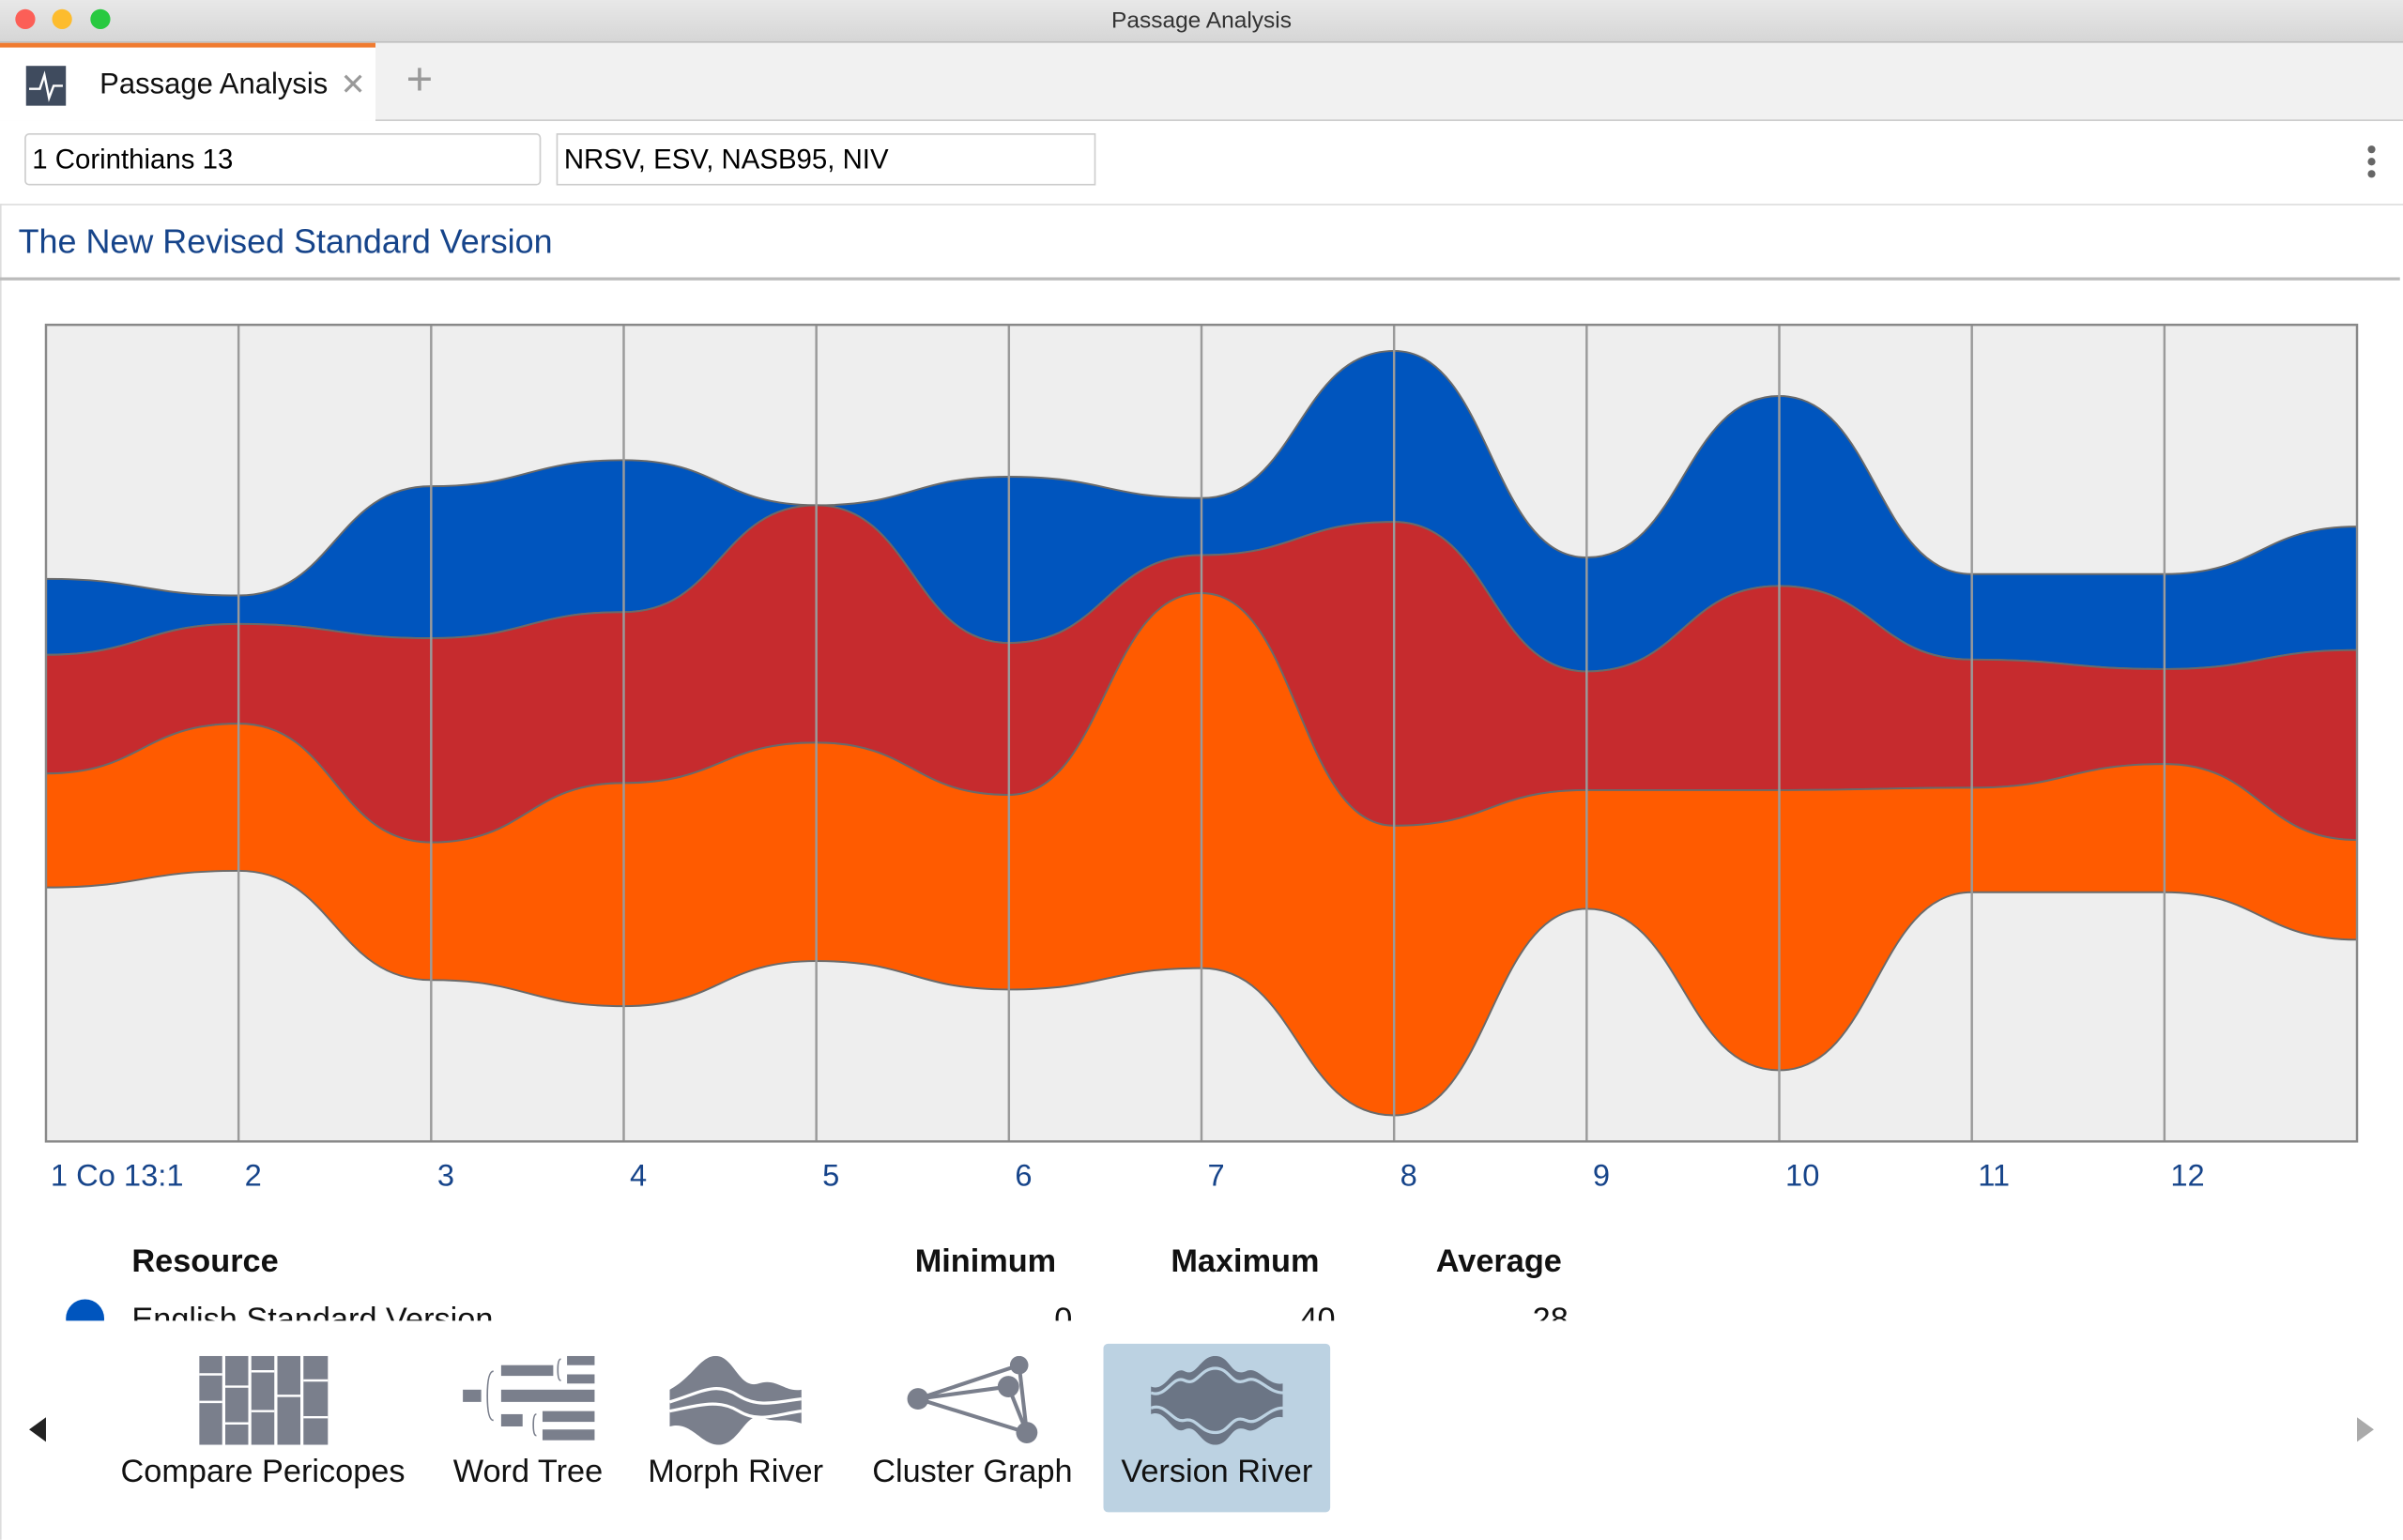  What do you see at coordinates (352, 85) in the screenshot?
I see `close-tab-icon: ✕` at bounding box center [352, 85].